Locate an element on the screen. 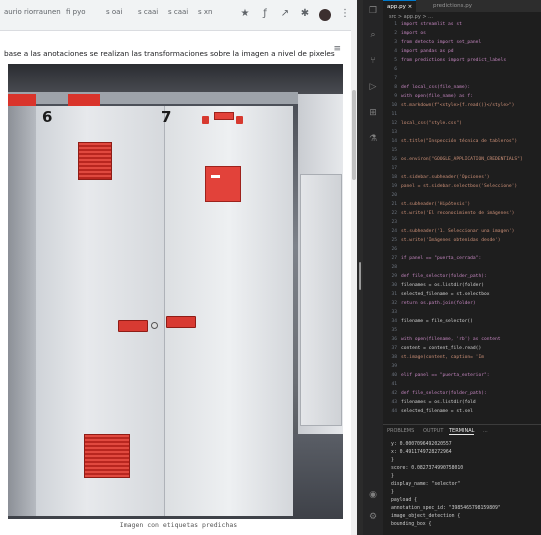 The height and width of the screenshot is (535, 541). tab-predictions-py: predictions.py is located at coordinates (452, 6).